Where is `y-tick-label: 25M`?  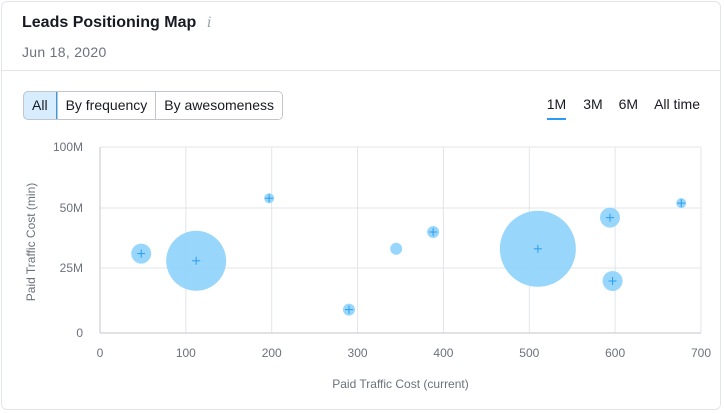
y-tick-label: 25M is located at coordinates (71, 268).